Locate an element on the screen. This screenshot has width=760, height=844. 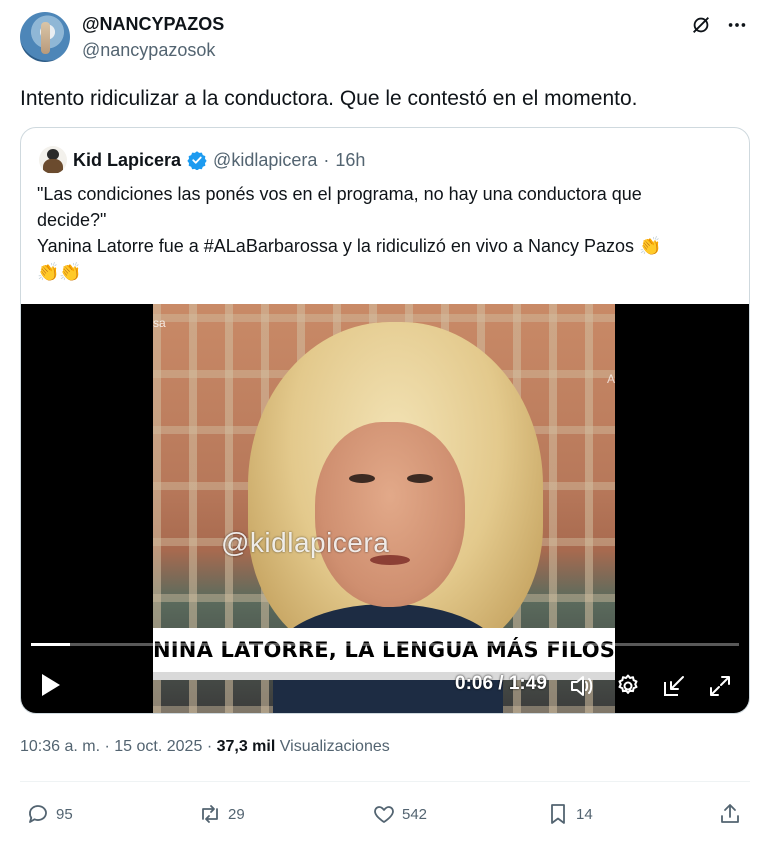
verified-badge-icon is located at coordinates (197, 160).